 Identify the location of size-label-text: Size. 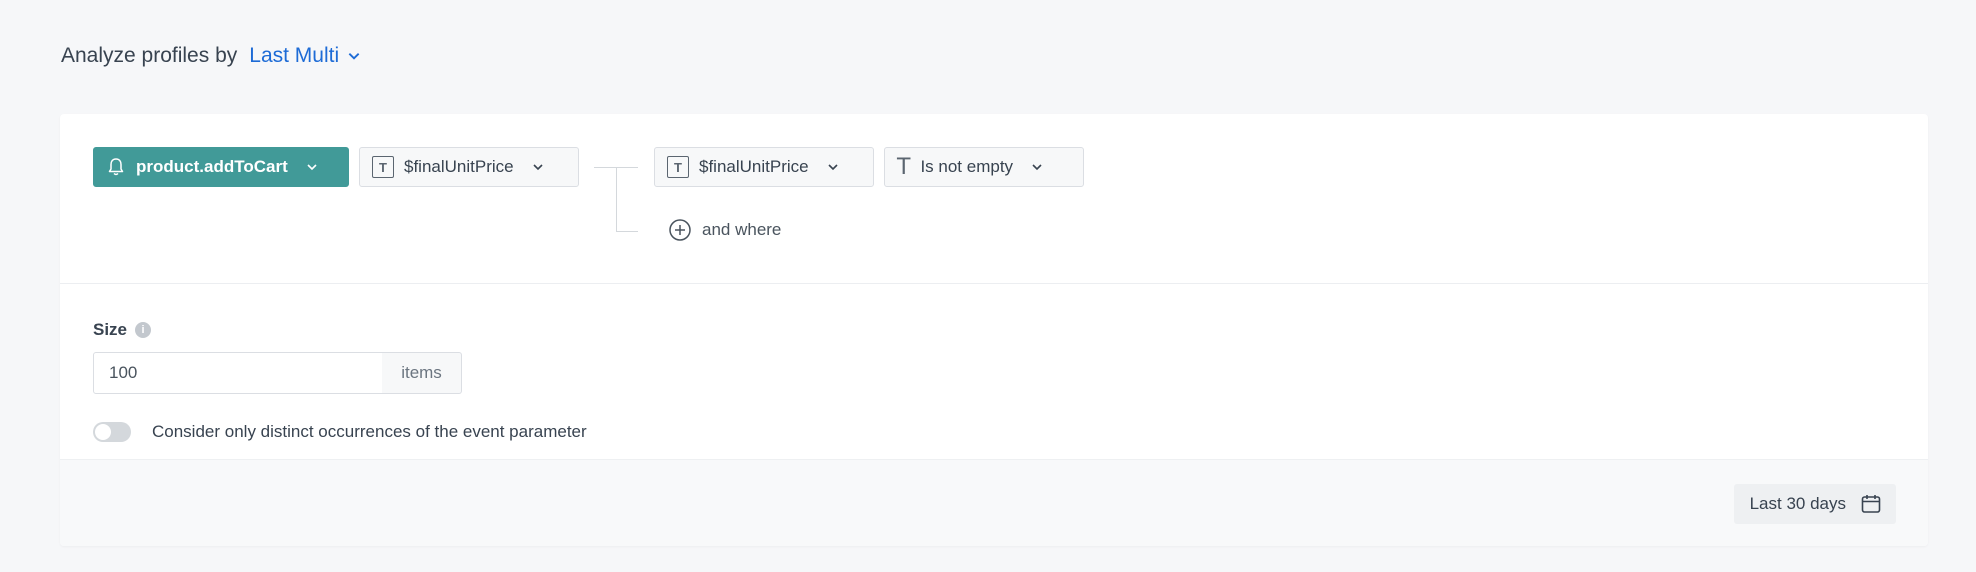
(110, 329).